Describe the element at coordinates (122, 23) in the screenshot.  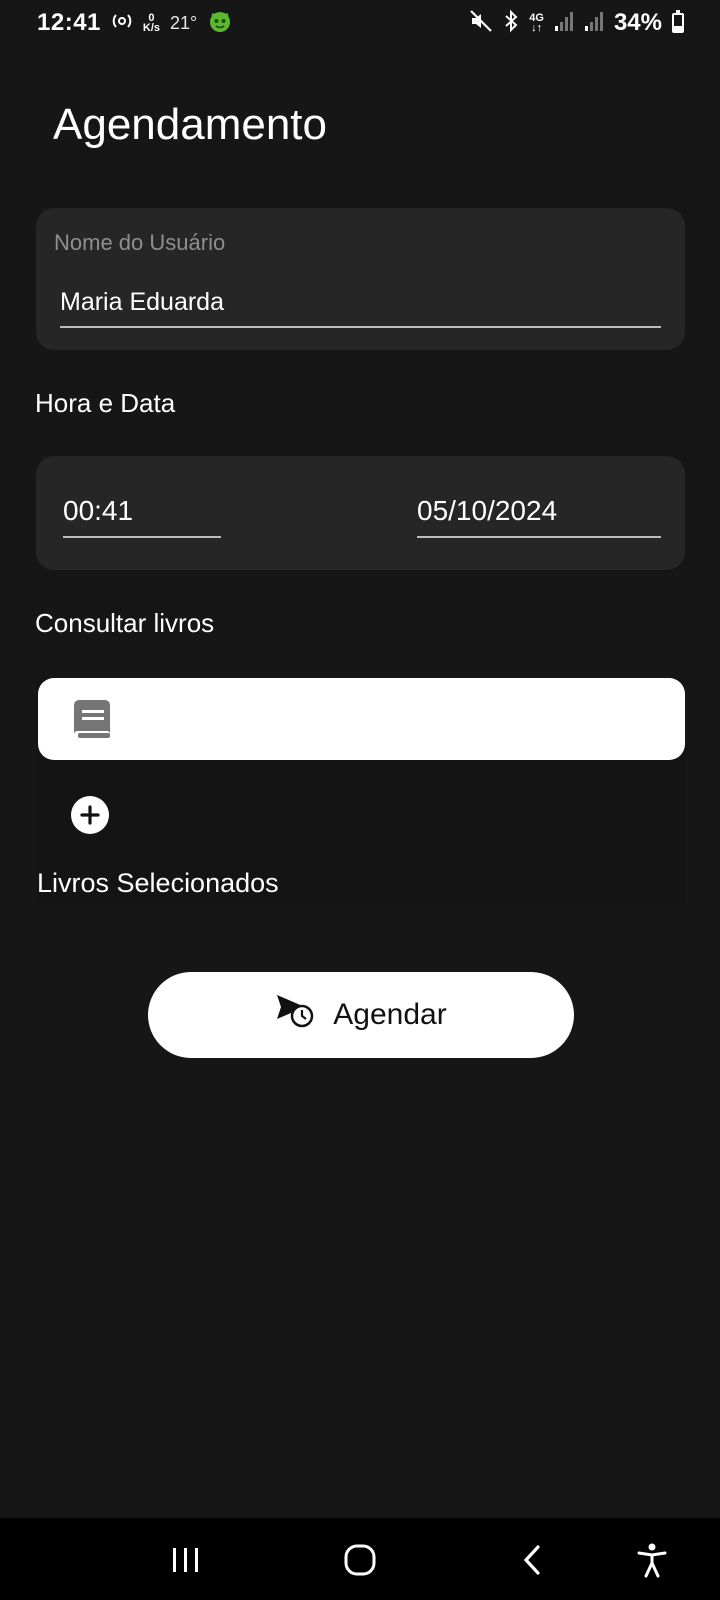
I see `hotspot-icon` at that location.